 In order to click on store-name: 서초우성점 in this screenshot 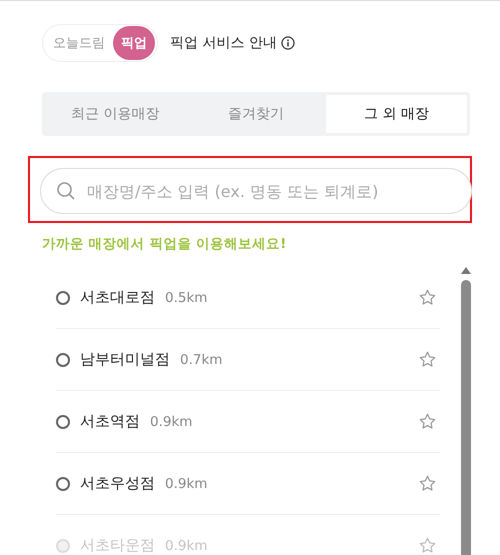, I will do `click(117, 483)`.